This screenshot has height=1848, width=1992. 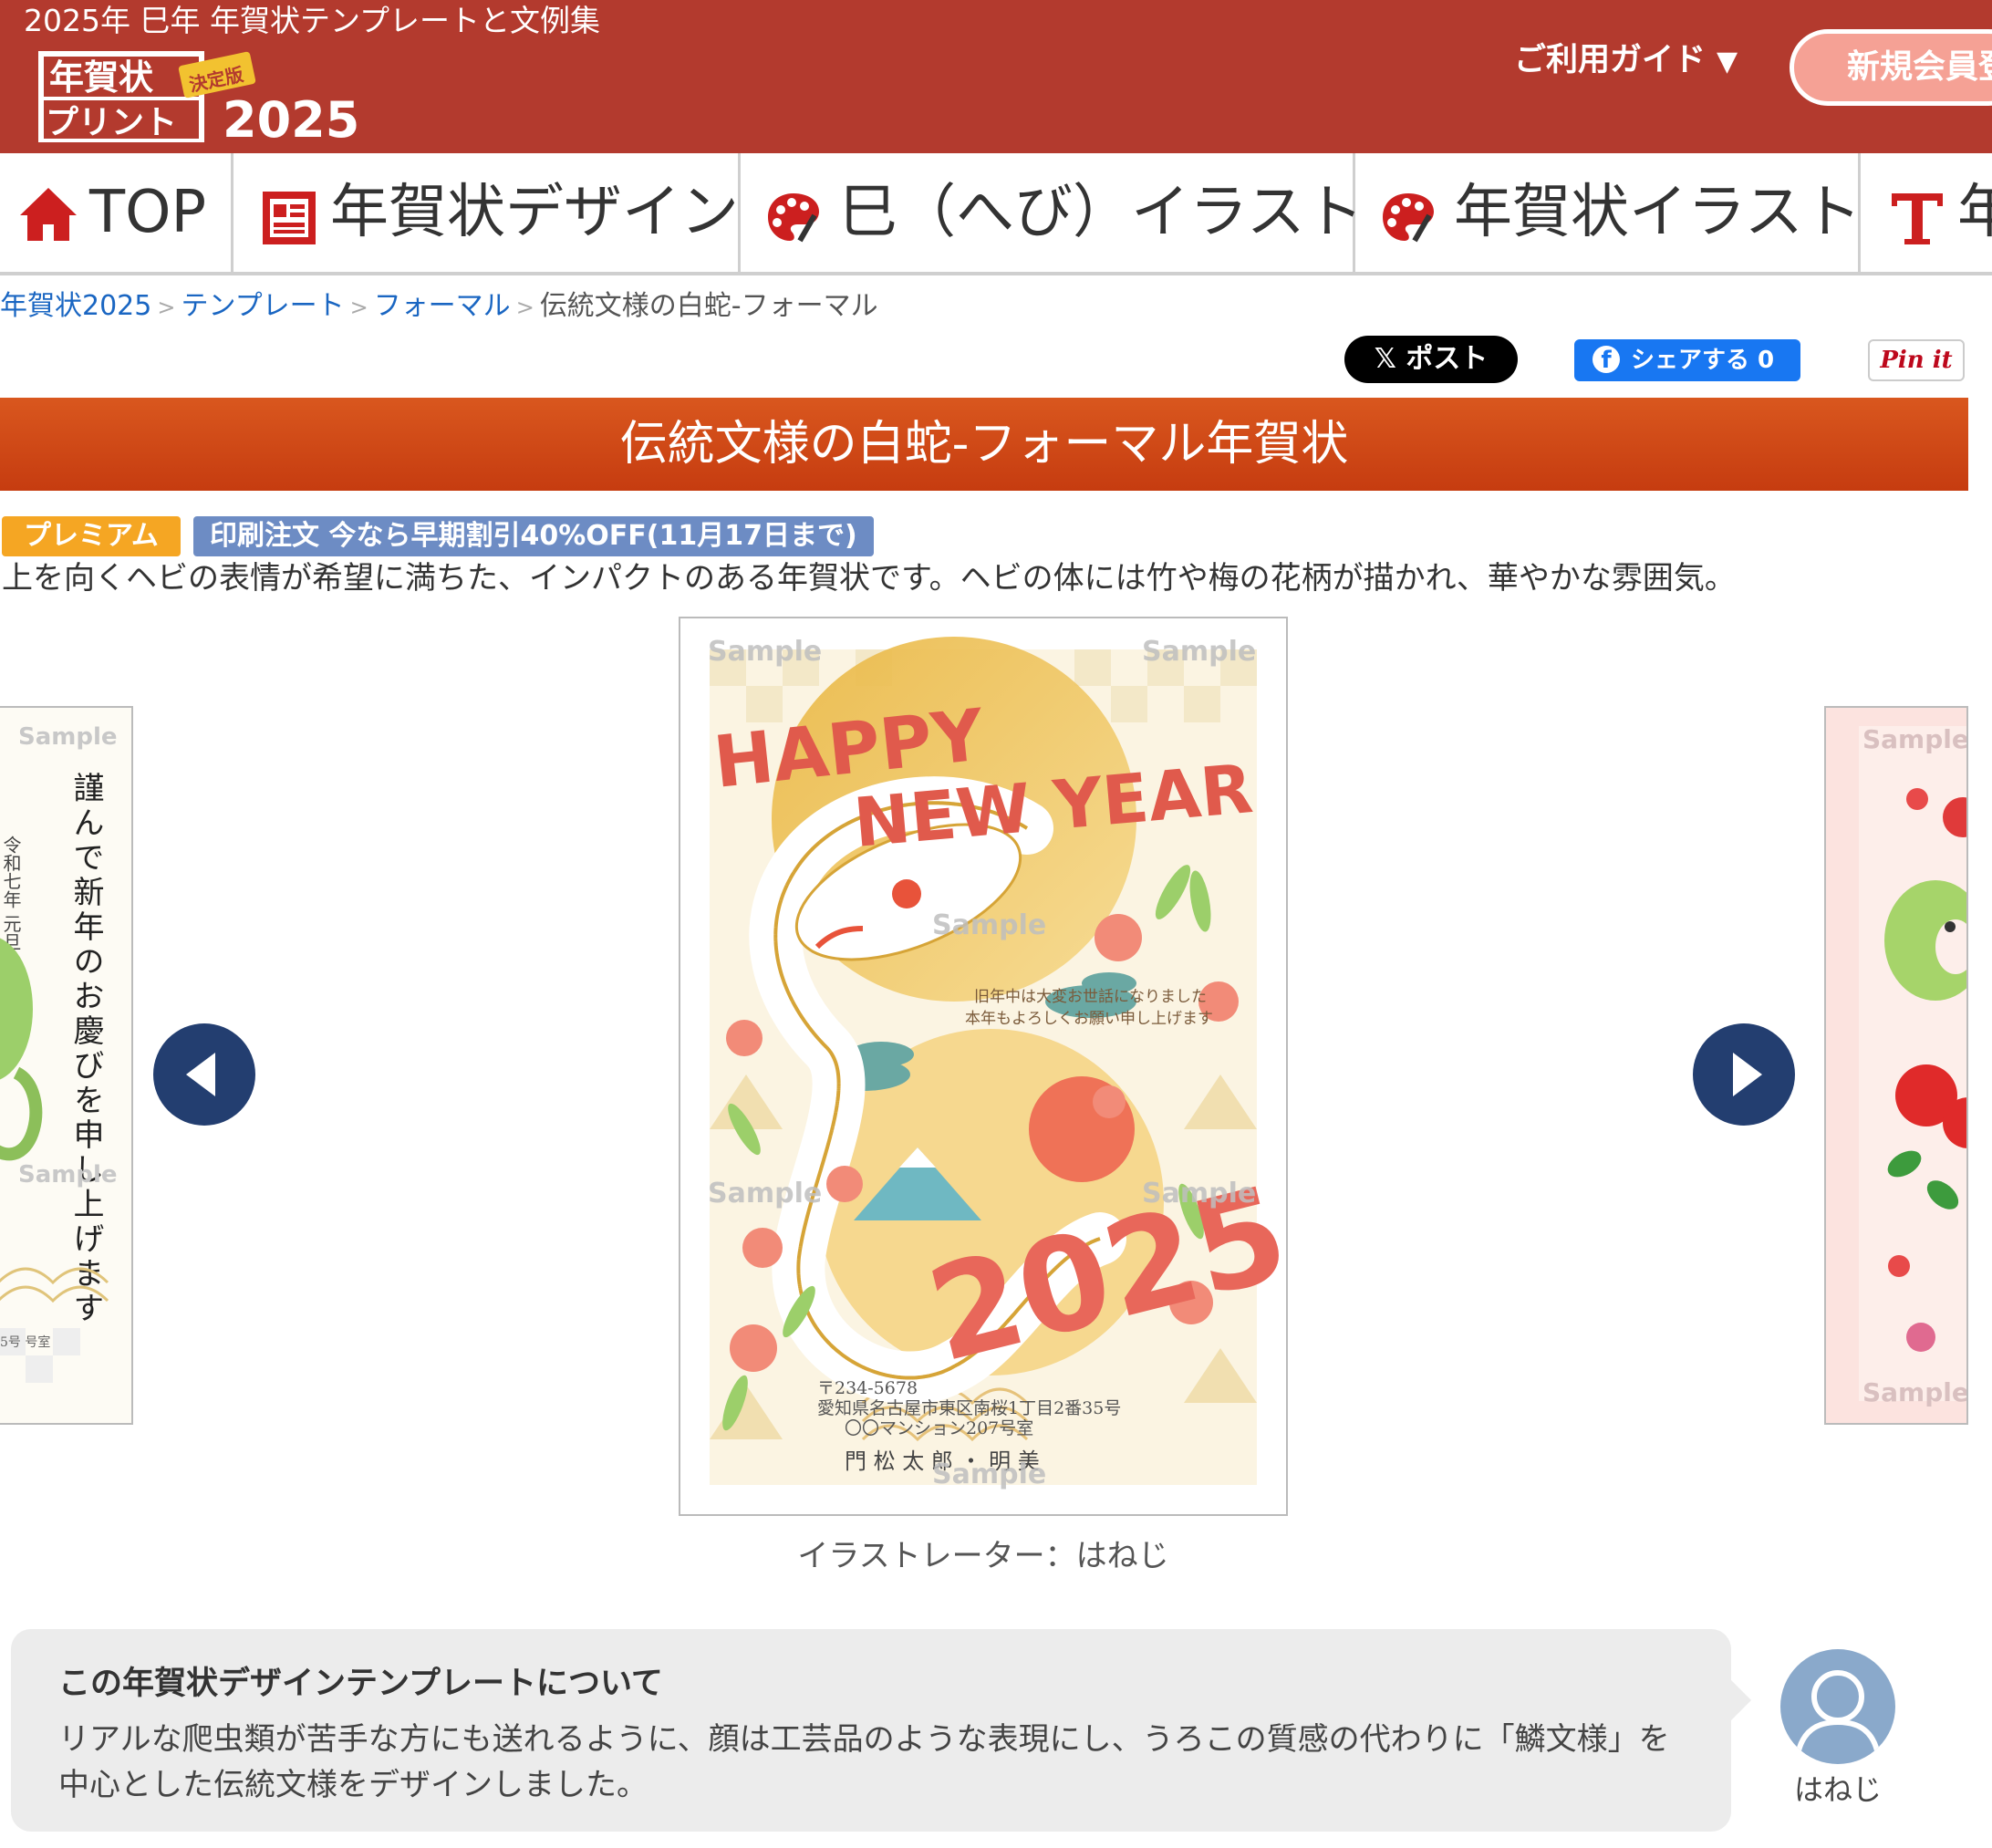 What do you see at coordinates (708, 306) in the screenshot?
I see `breadcrumb-current: 伝統文様の白蛇-フォーマル` at bounding box center [708, 306].